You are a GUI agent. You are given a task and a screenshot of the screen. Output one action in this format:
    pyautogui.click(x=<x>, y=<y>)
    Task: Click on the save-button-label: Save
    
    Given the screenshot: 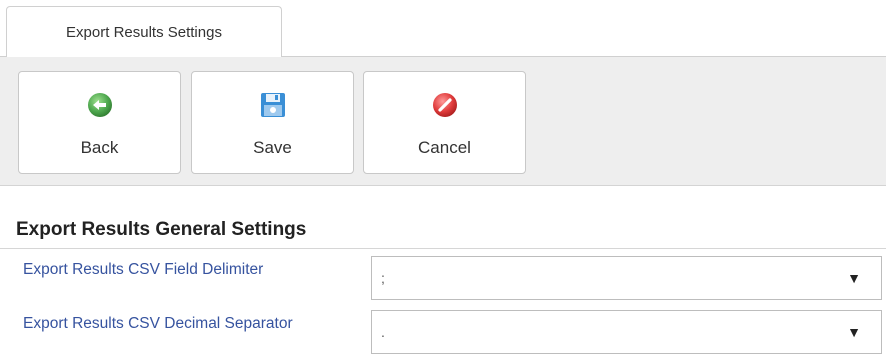 What is the action you would take?
    pyautogui.click(x=272, y=147)
    